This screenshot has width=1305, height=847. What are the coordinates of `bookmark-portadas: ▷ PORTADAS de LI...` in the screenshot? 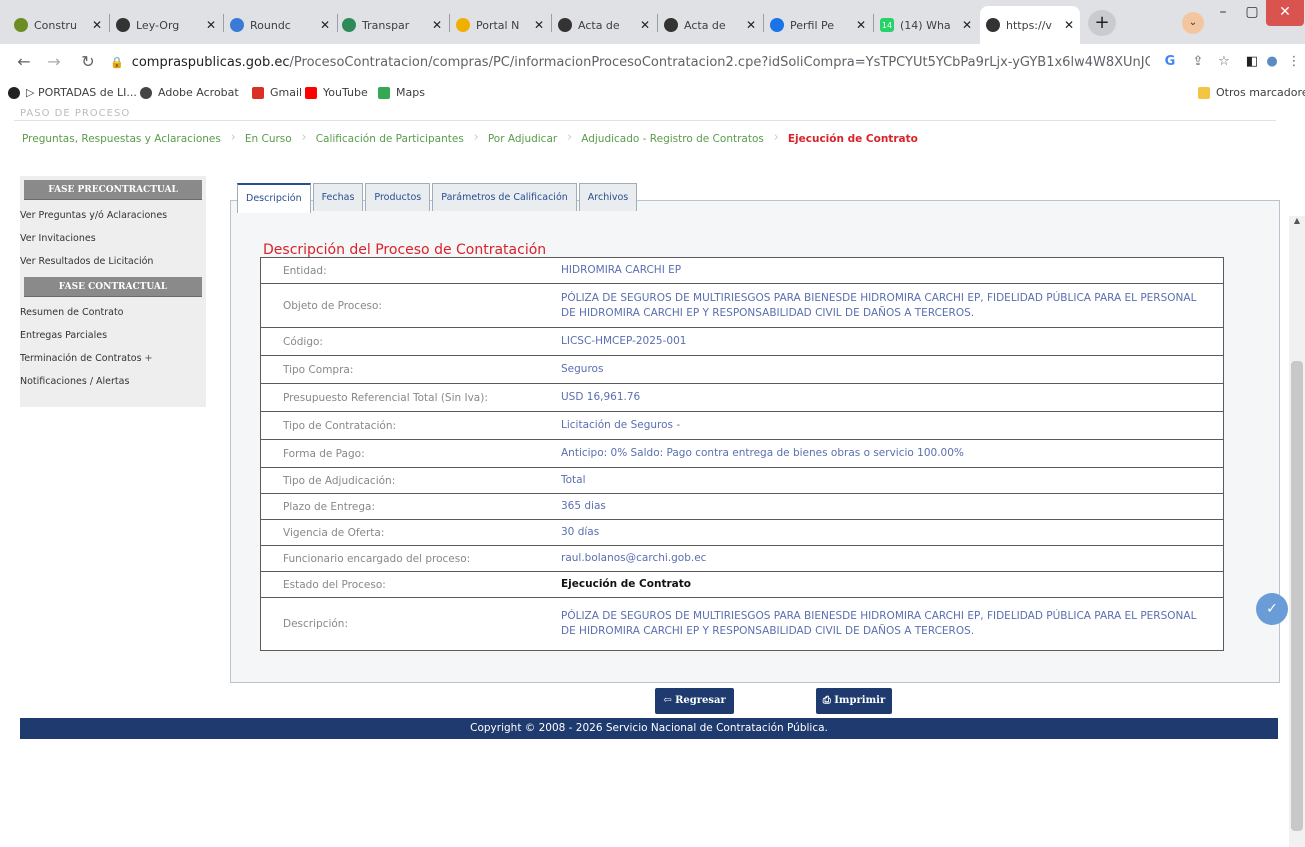 It's located at (72, 92).